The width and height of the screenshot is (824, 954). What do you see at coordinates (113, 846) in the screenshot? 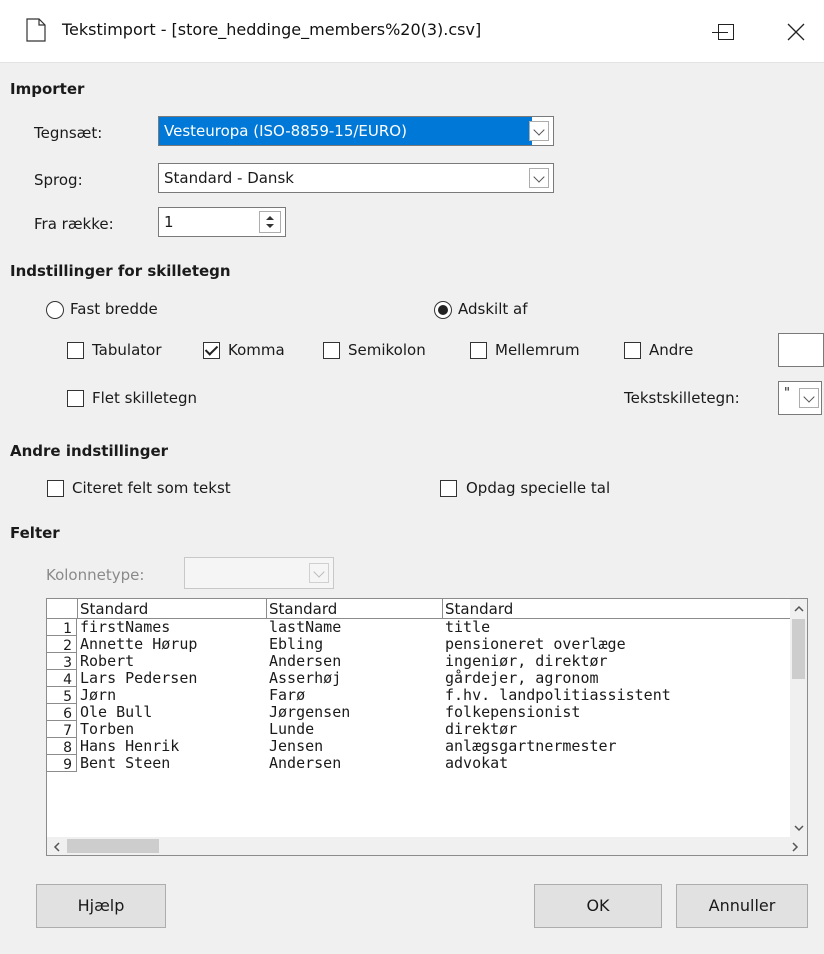
I see `horizontal-scroll-thumb` at bounding box center [113, 846].